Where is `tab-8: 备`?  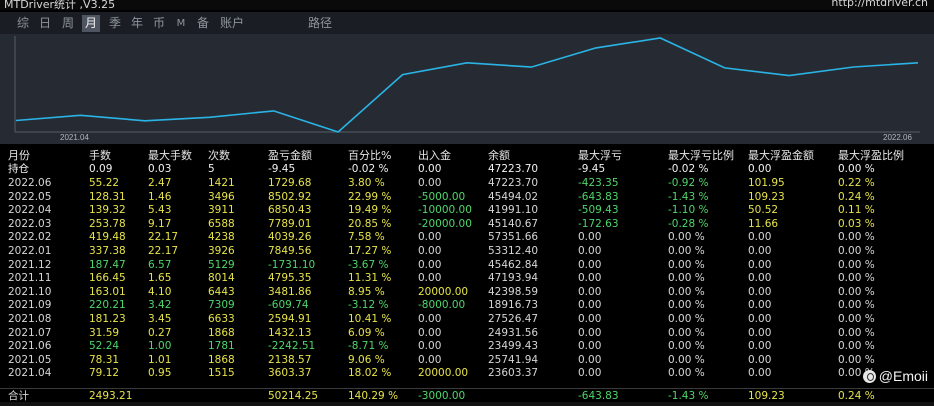 tab-8: 备 is located at coordinates (203, 23).